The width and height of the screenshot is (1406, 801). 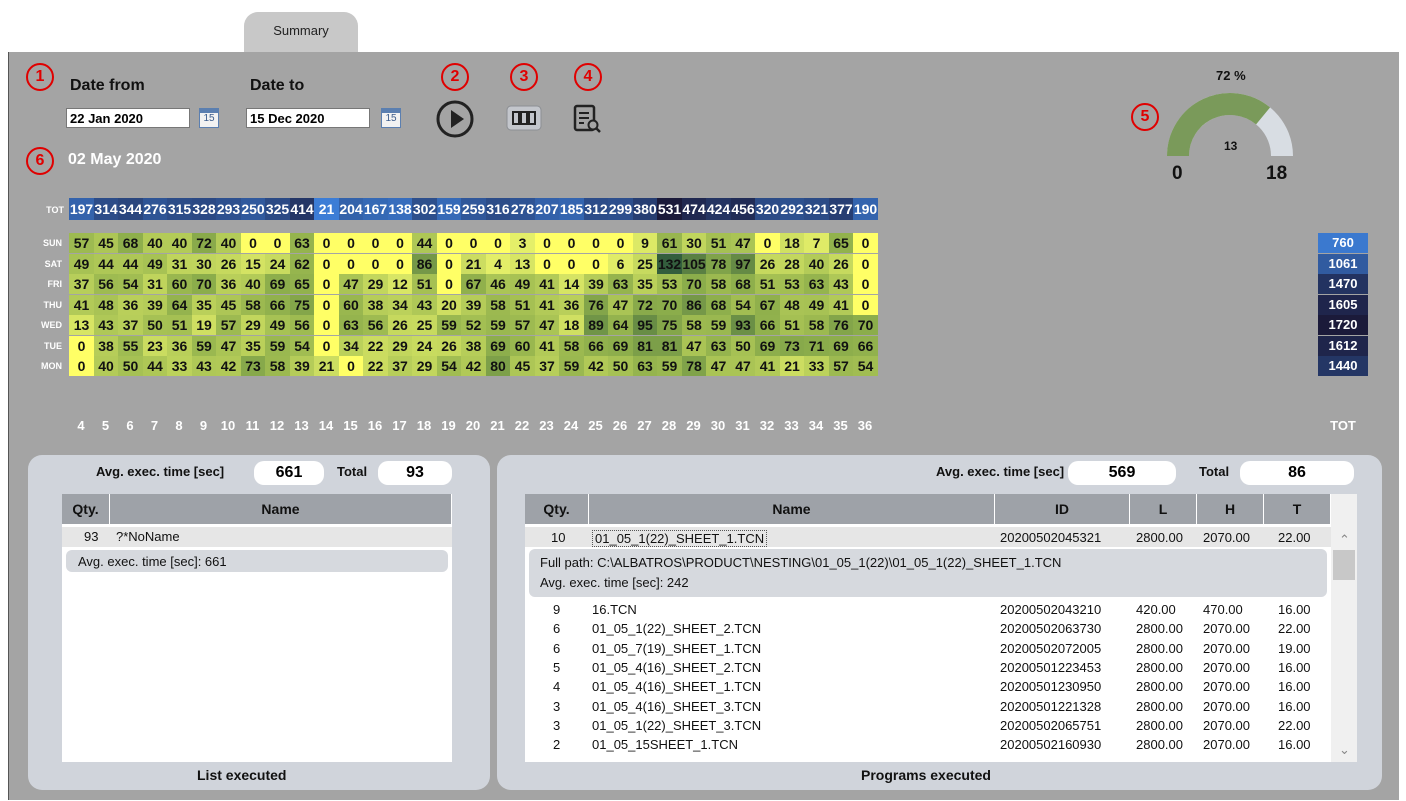 I want to click on list-col-qty: Qty., so click(x=86, y=509).